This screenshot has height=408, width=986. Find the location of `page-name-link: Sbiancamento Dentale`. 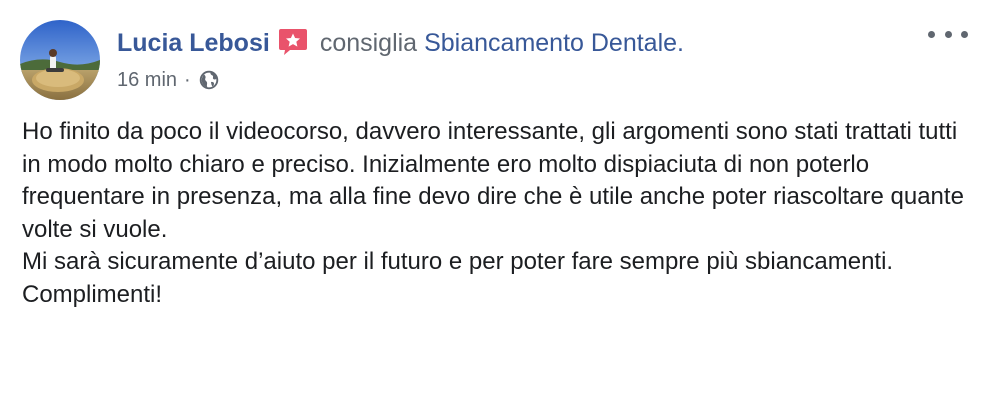

page-name-link: Sbiancamento Dentale is located at coordinates (550, 43).